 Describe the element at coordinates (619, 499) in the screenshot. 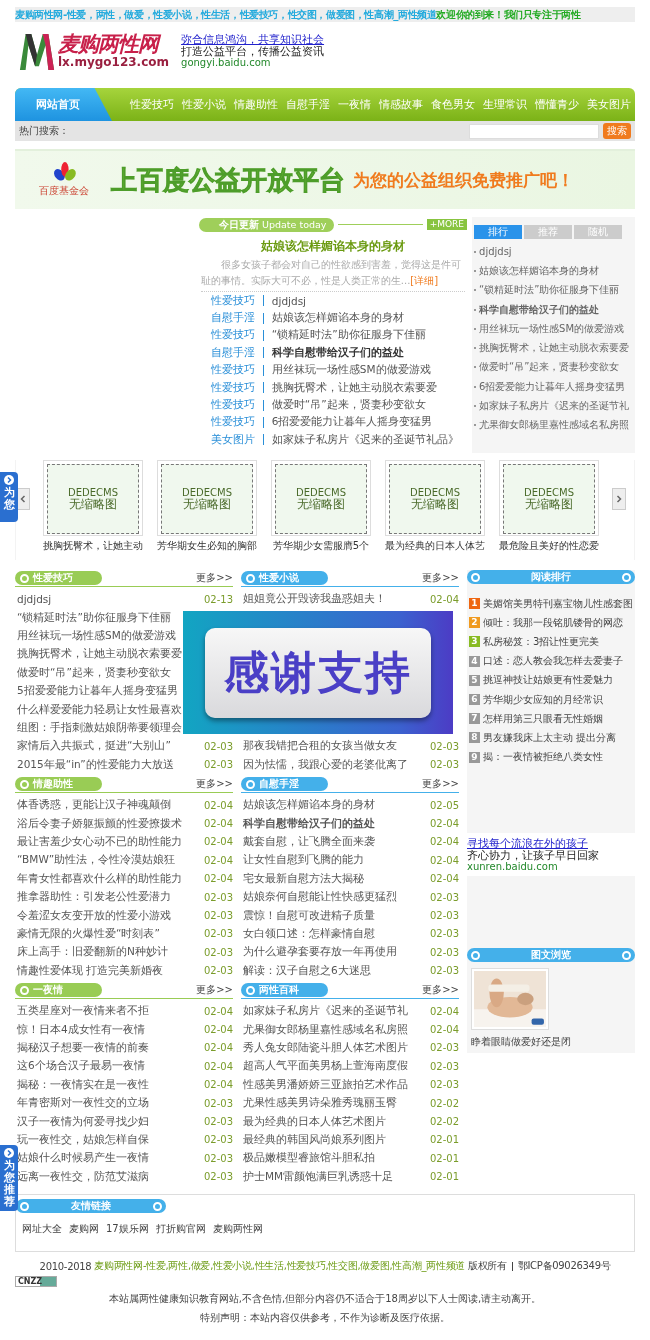

I see `next-button` at that location.